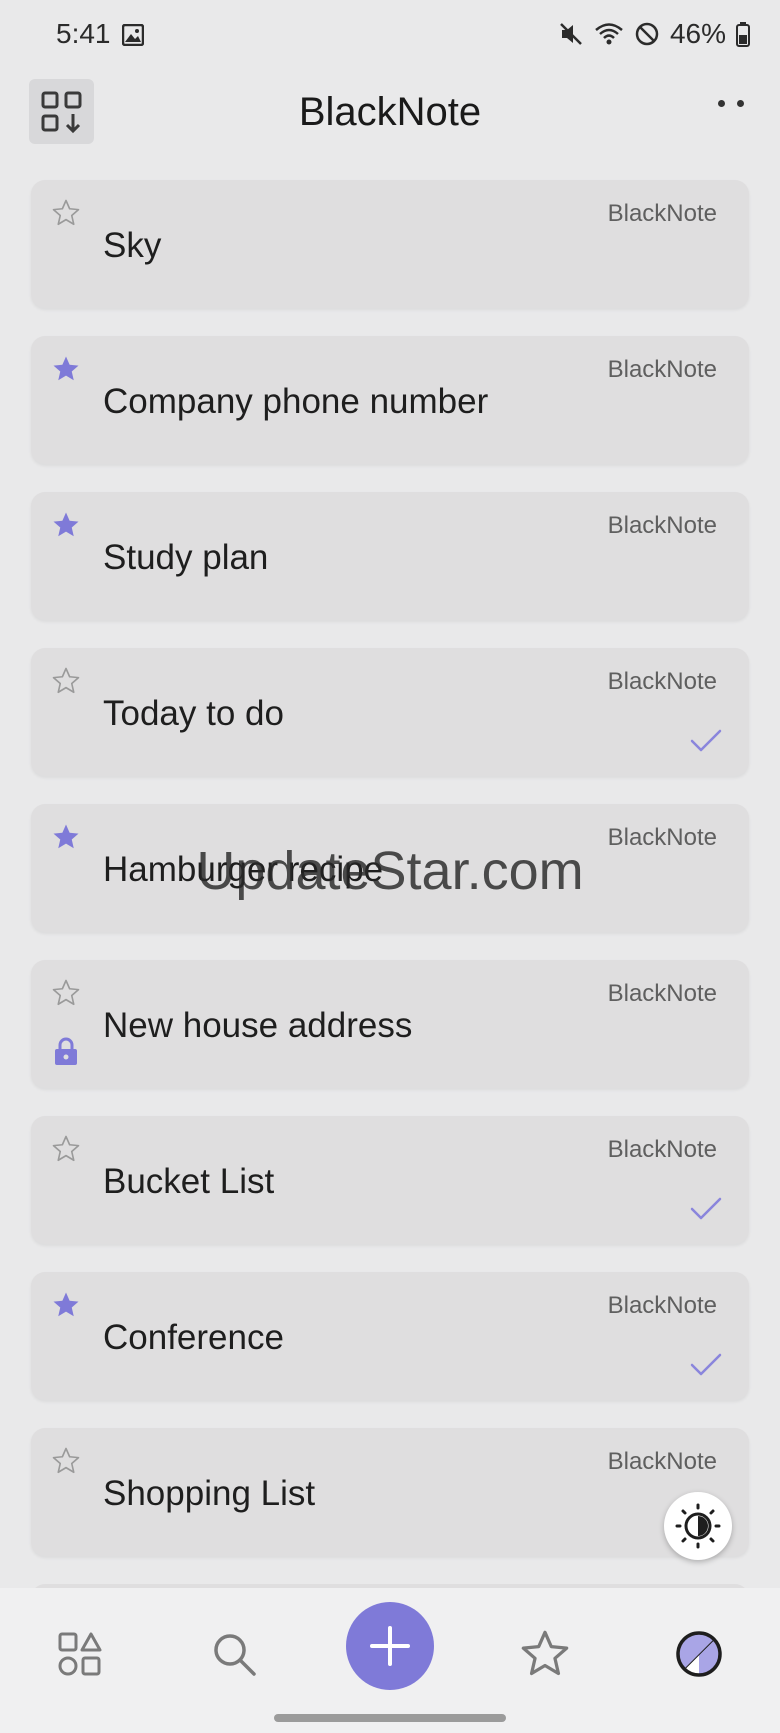 The image size is (780, 1733). Describe the element at coordinates (609, 34) in the screenshot. I see `wifi-icon` at that location.